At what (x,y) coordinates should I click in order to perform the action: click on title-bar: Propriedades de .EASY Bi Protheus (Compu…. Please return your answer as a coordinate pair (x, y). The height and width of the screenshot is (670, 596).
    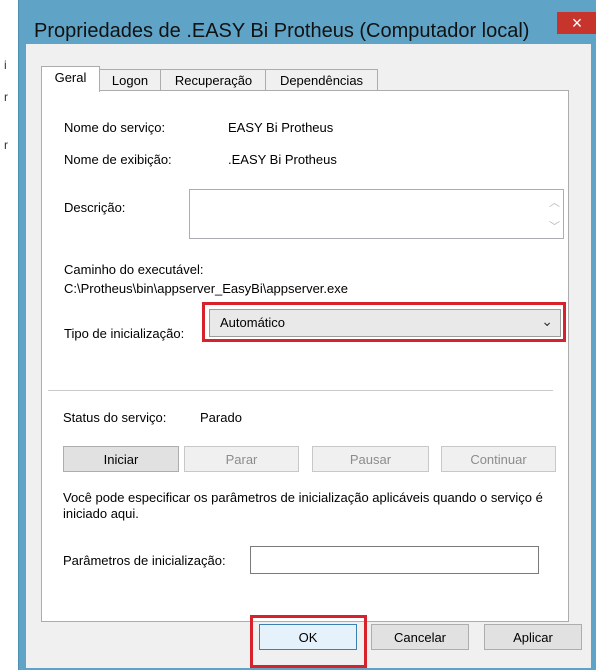
    Looking at the image, I should click on (307, 21).